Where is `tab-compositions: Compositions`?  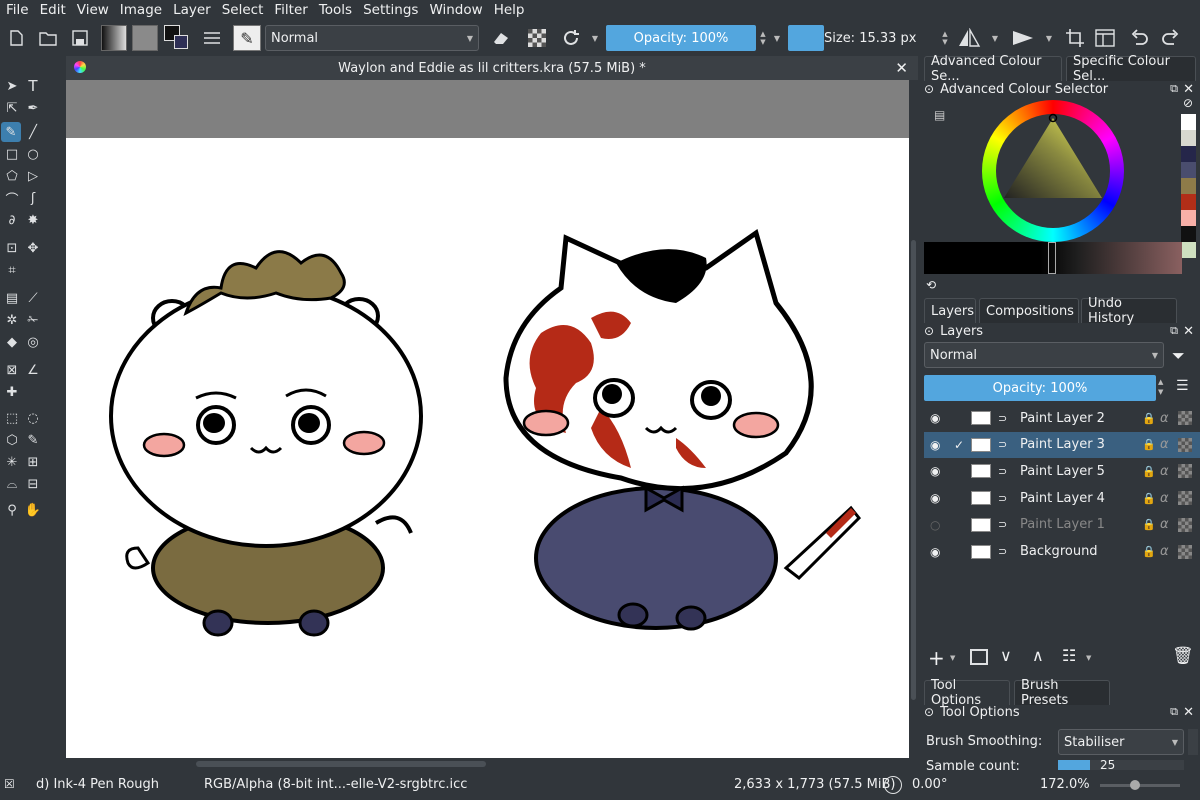
tab-compositions: Compositions is located at coordinates (1029, 310).